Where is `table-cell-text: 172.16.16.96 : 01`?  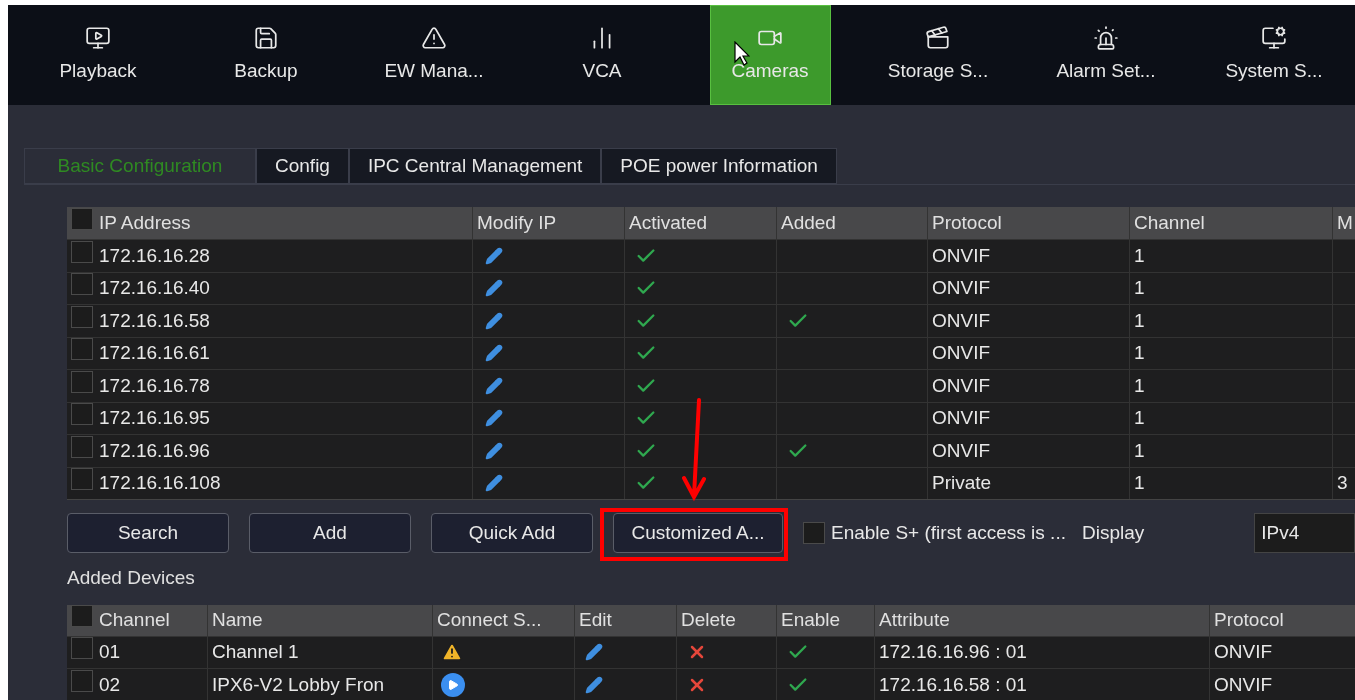 table-cell-text: 172.16.16.96 : 01 is located at coordinates (953, 652).